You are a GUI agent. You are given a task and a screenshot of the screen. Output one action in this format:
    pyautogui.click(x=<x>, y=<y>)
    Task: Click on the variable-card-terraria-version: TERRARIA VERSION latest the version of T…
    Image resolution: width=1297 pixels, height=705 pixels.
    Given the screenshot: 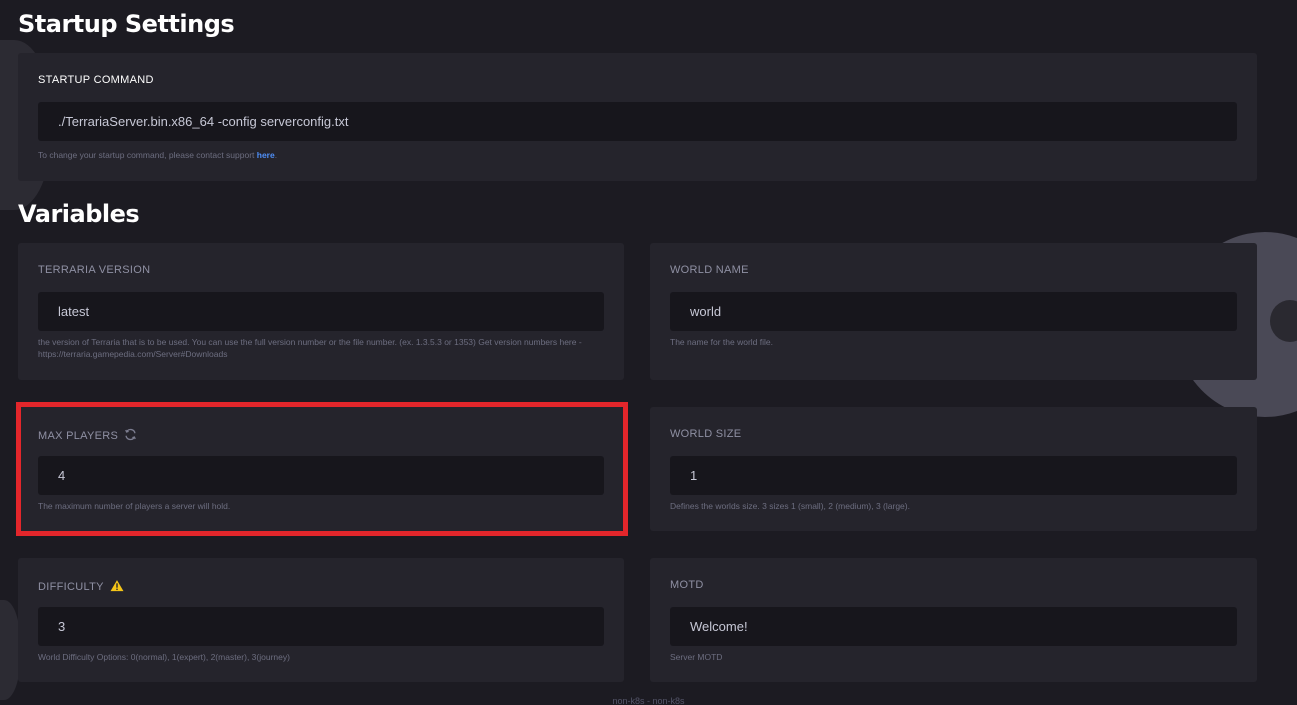 What is the action you would take?
    pyautogui.click(x=321, y=311)
    